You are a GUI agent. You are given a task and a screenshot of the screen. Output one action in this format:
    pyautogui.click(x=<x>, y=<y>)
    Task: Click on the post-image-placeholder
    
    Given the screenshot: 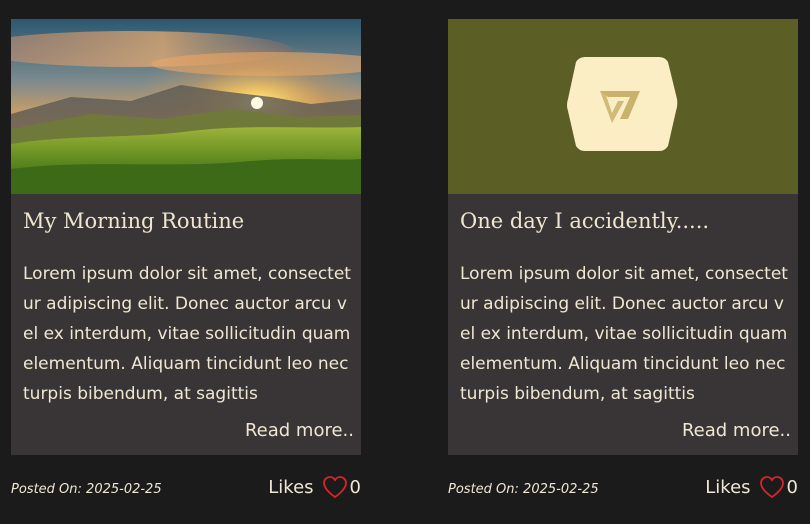 What is the action you would take?
    pyautogui.click(x=623, y=106)
    